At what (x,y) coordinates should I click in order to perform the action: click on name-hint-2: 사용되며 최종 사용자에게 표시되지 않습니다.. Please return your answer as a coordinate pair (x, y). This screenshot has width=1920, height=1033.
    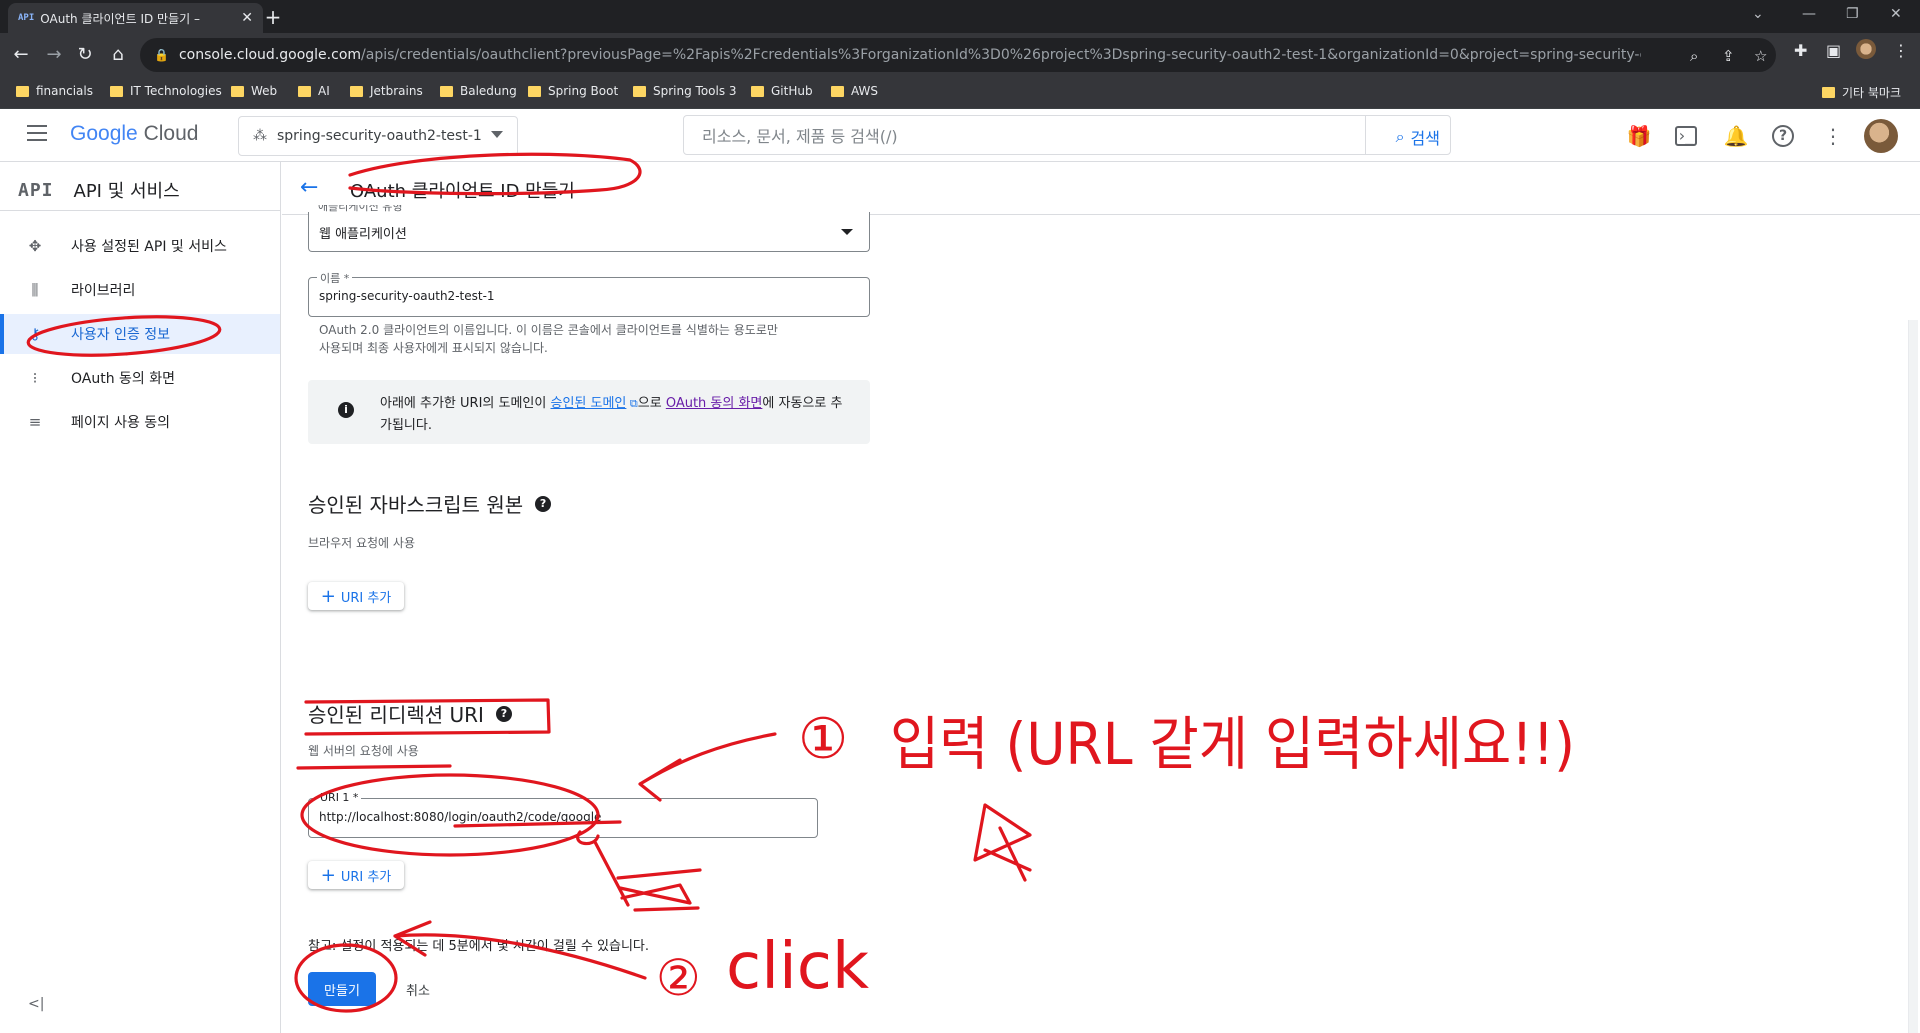
    Looking at the image, I should click on (433, 348).